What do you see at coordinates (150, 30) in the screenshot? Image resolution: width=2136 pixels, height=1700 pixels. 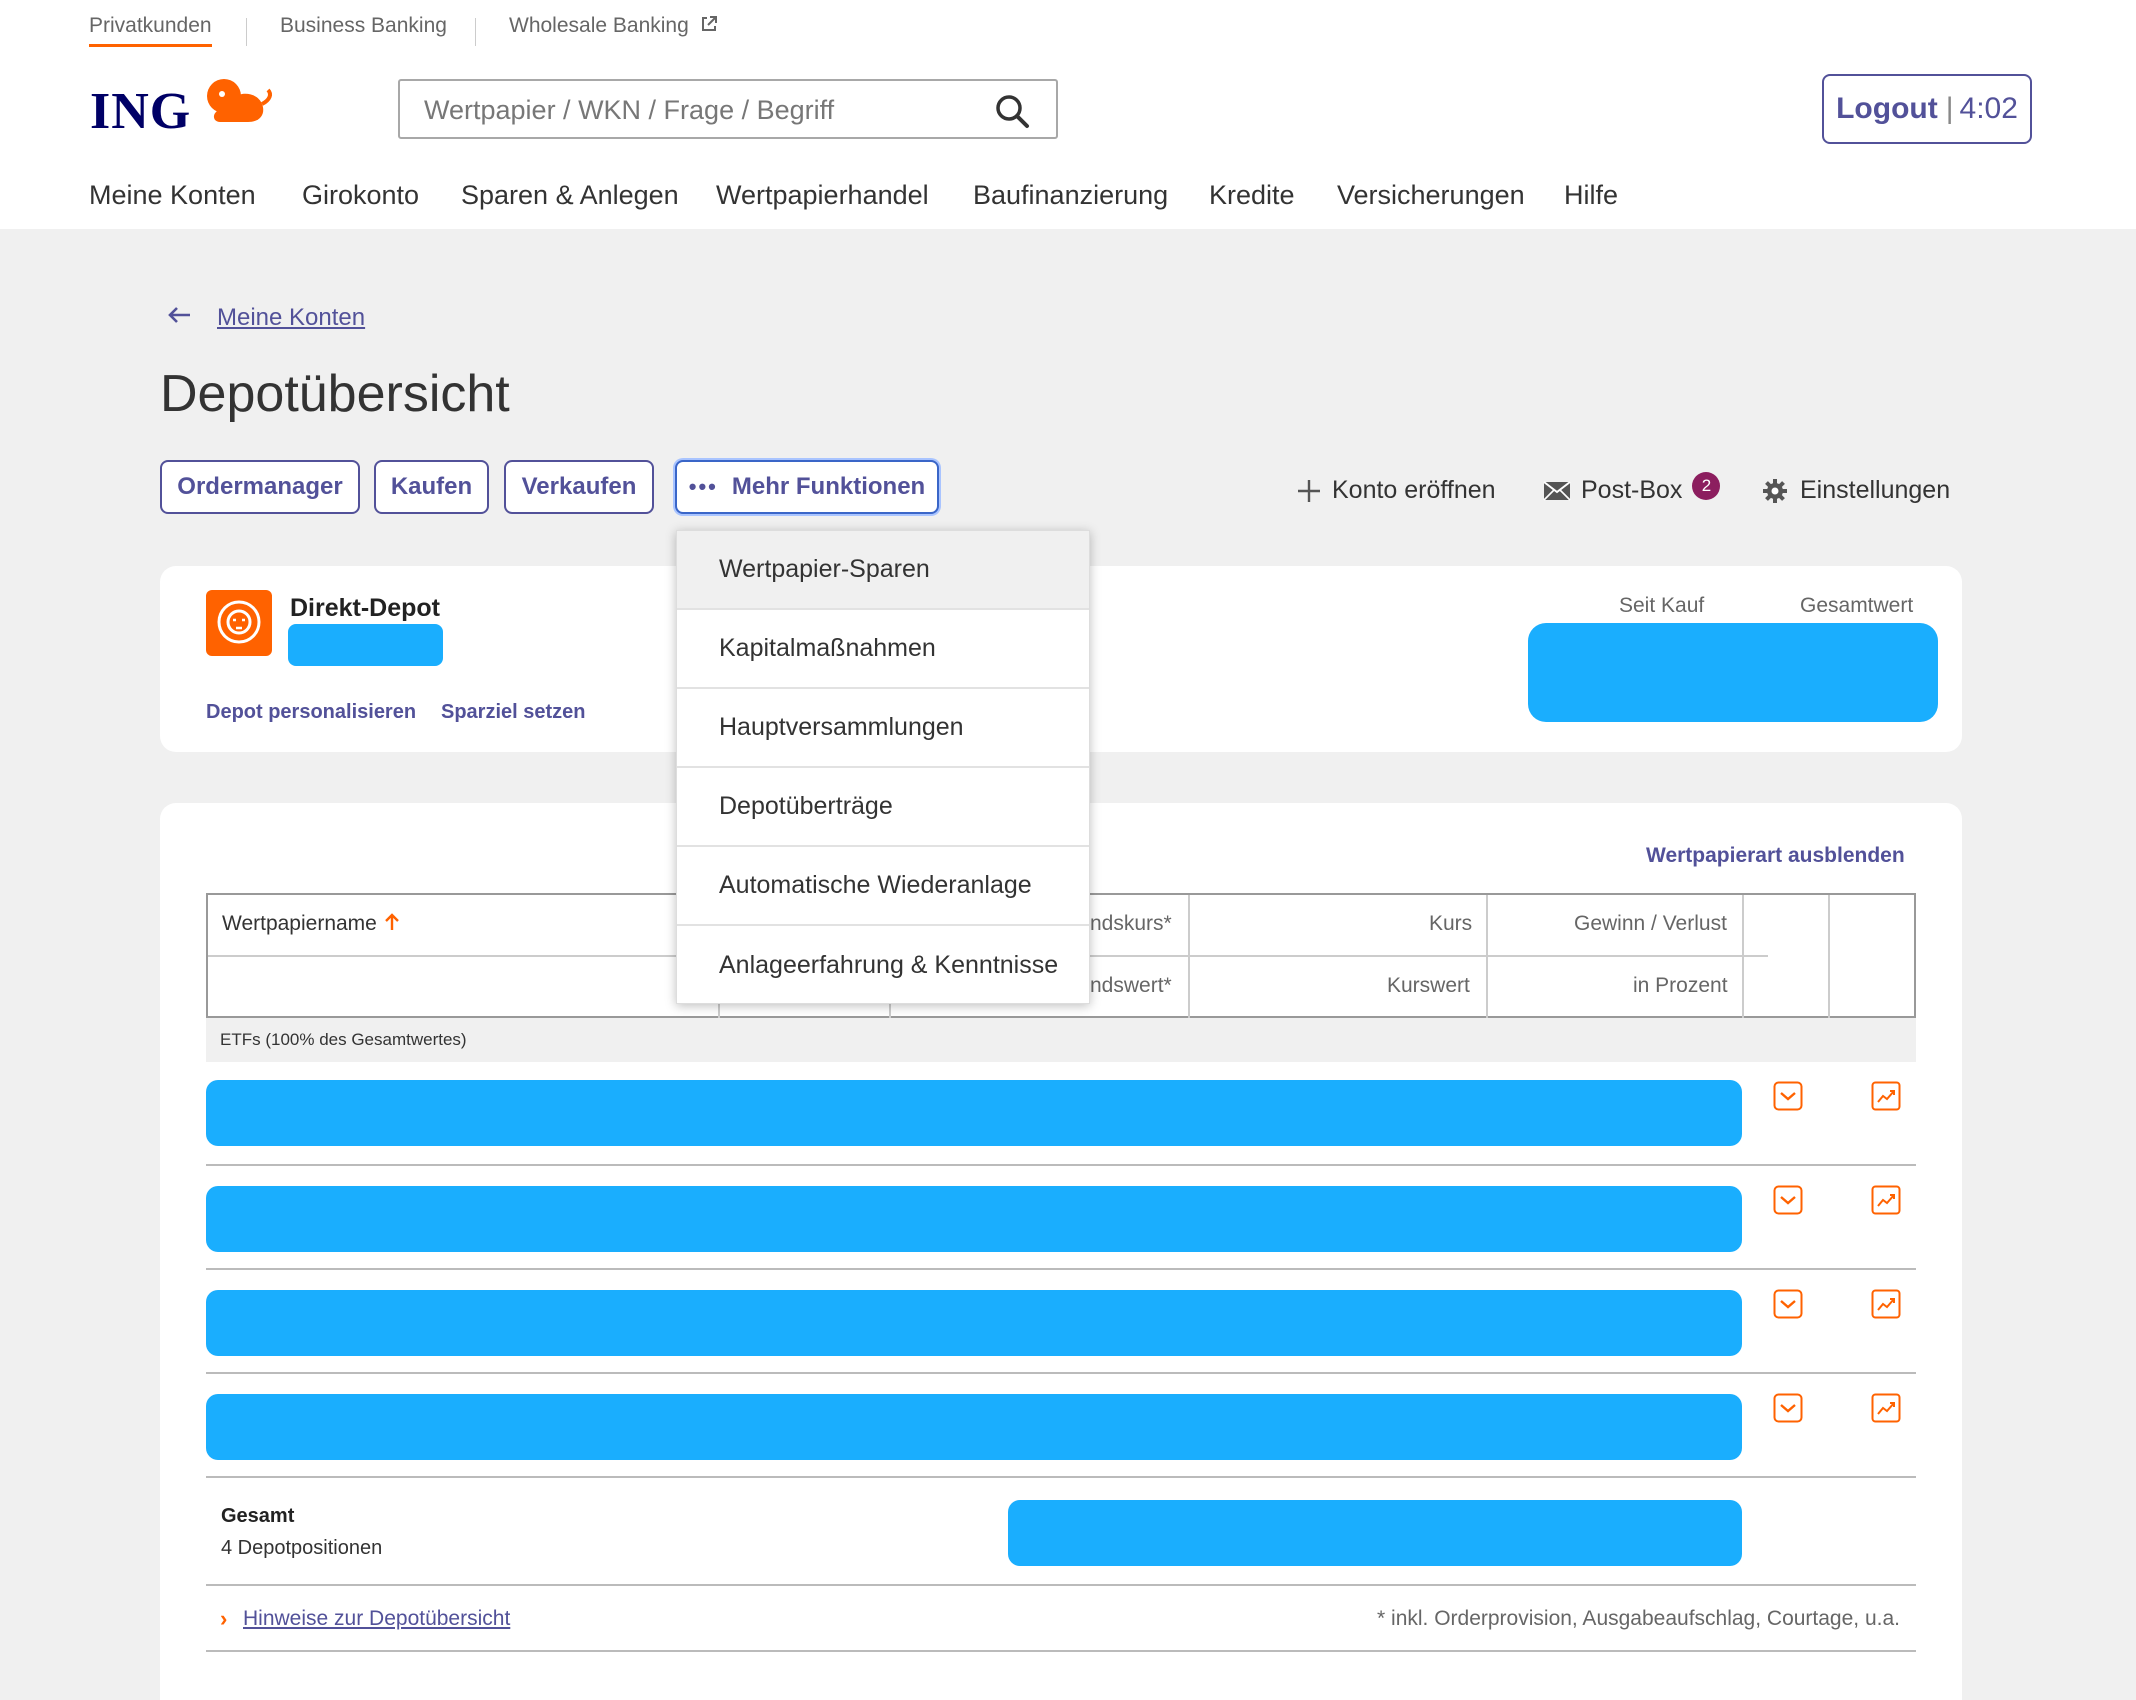 I see `segment-privatkunden: Privatkunden` at bounding box center [150, 30].